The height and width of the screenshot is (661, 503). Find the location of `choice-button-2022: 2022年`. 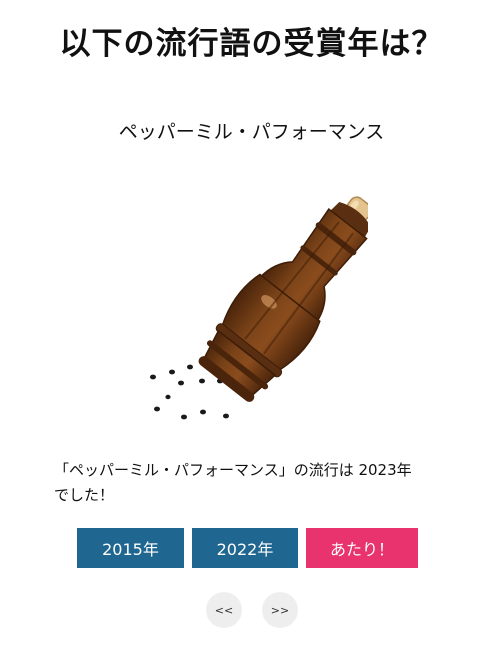

choice-button-2022: 2022年 is located at coordinates (245, 548).